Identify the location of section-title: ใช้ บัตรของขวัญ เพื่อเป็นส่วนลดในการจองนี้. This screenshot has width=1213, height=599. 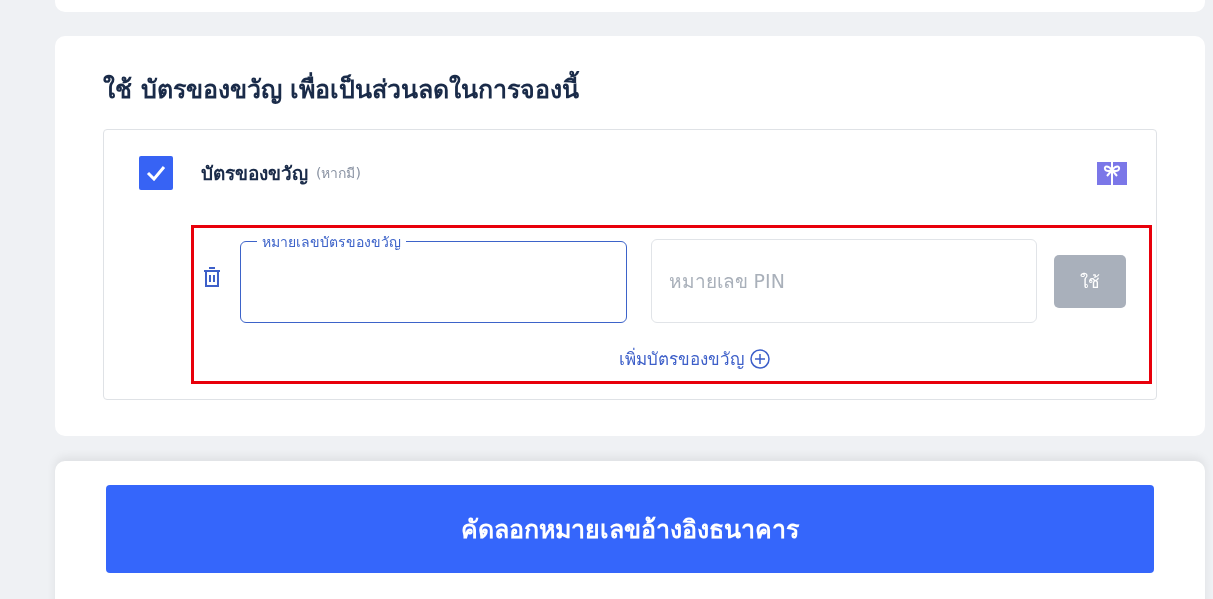
(630, 90).